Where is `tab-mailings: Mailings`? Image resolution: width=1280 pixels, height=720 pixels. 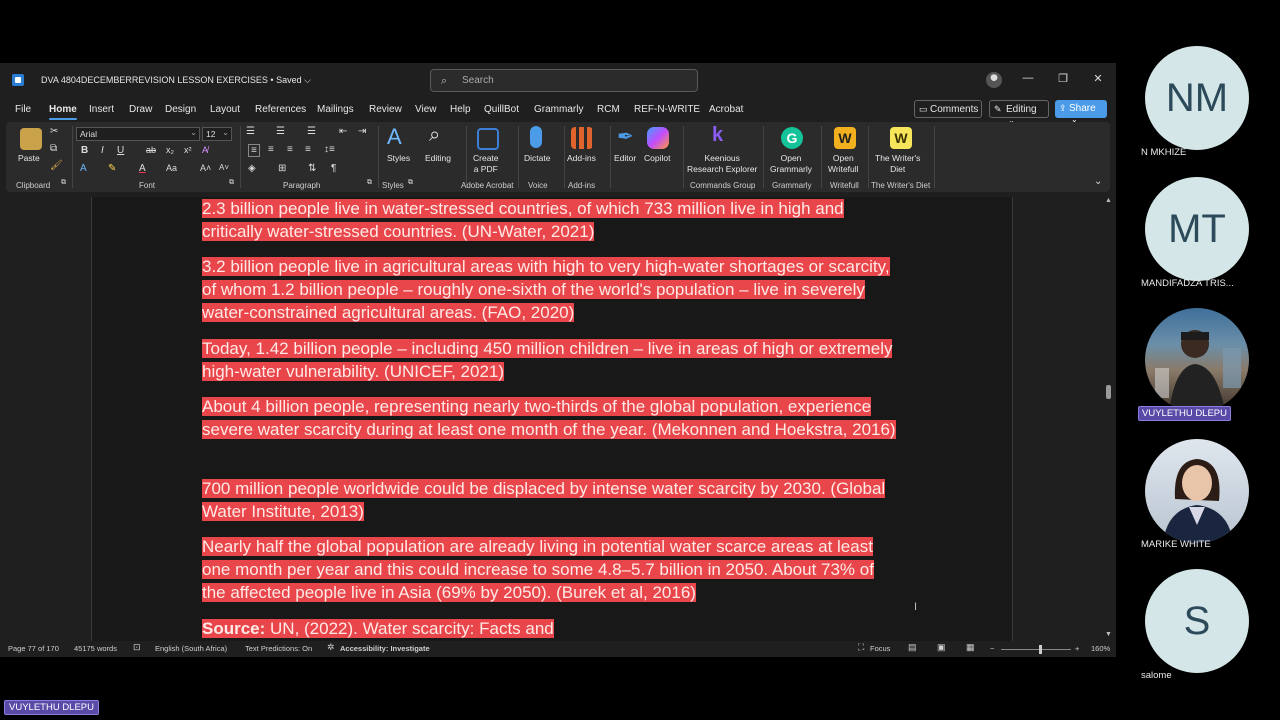 tab-mailings: Mailings is located at coordinates (335, 109).